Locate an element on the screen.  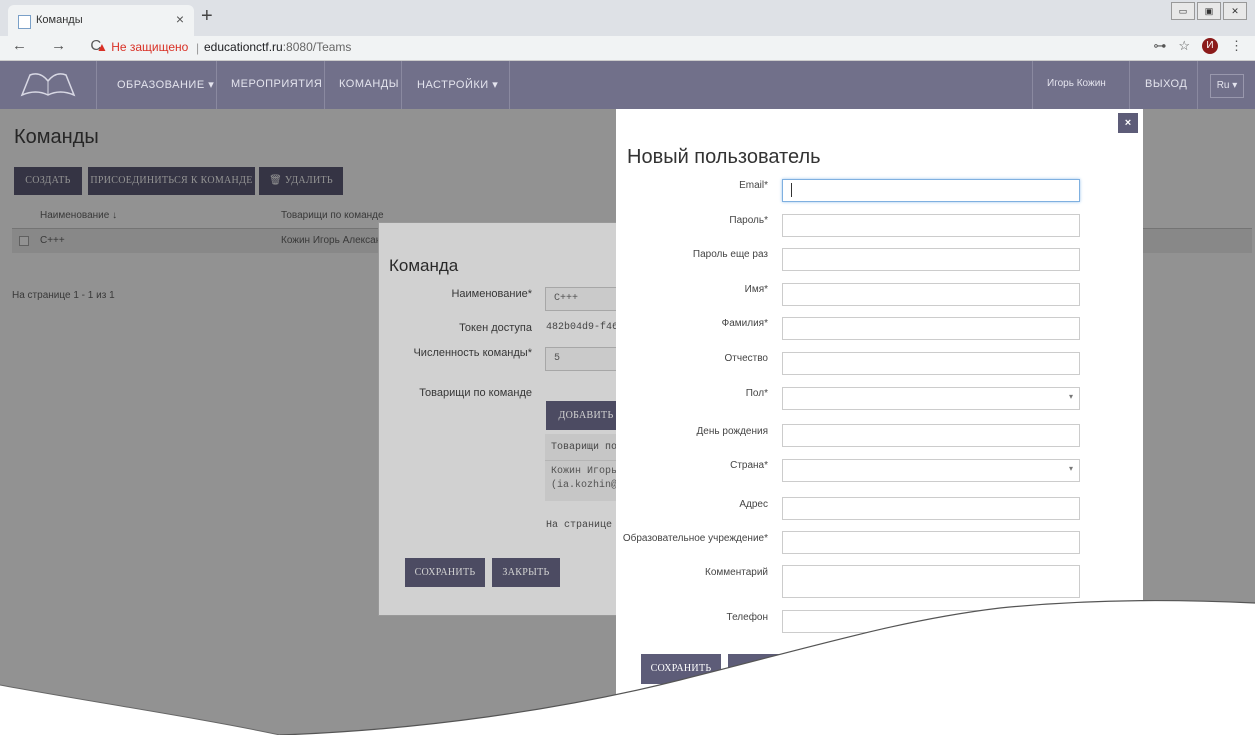
book-logo-icon is located at coordinates (48, 84).